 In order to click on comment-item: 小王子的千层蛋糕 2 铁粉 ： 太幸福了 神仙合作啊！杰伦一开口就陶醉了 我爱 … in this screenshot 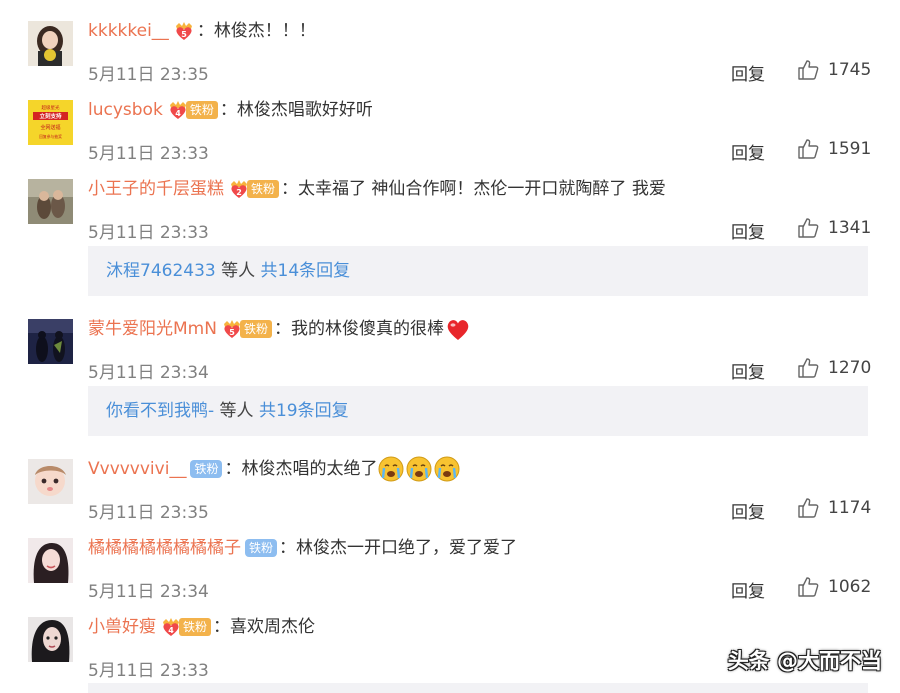, I will do `click(450, 209)`.